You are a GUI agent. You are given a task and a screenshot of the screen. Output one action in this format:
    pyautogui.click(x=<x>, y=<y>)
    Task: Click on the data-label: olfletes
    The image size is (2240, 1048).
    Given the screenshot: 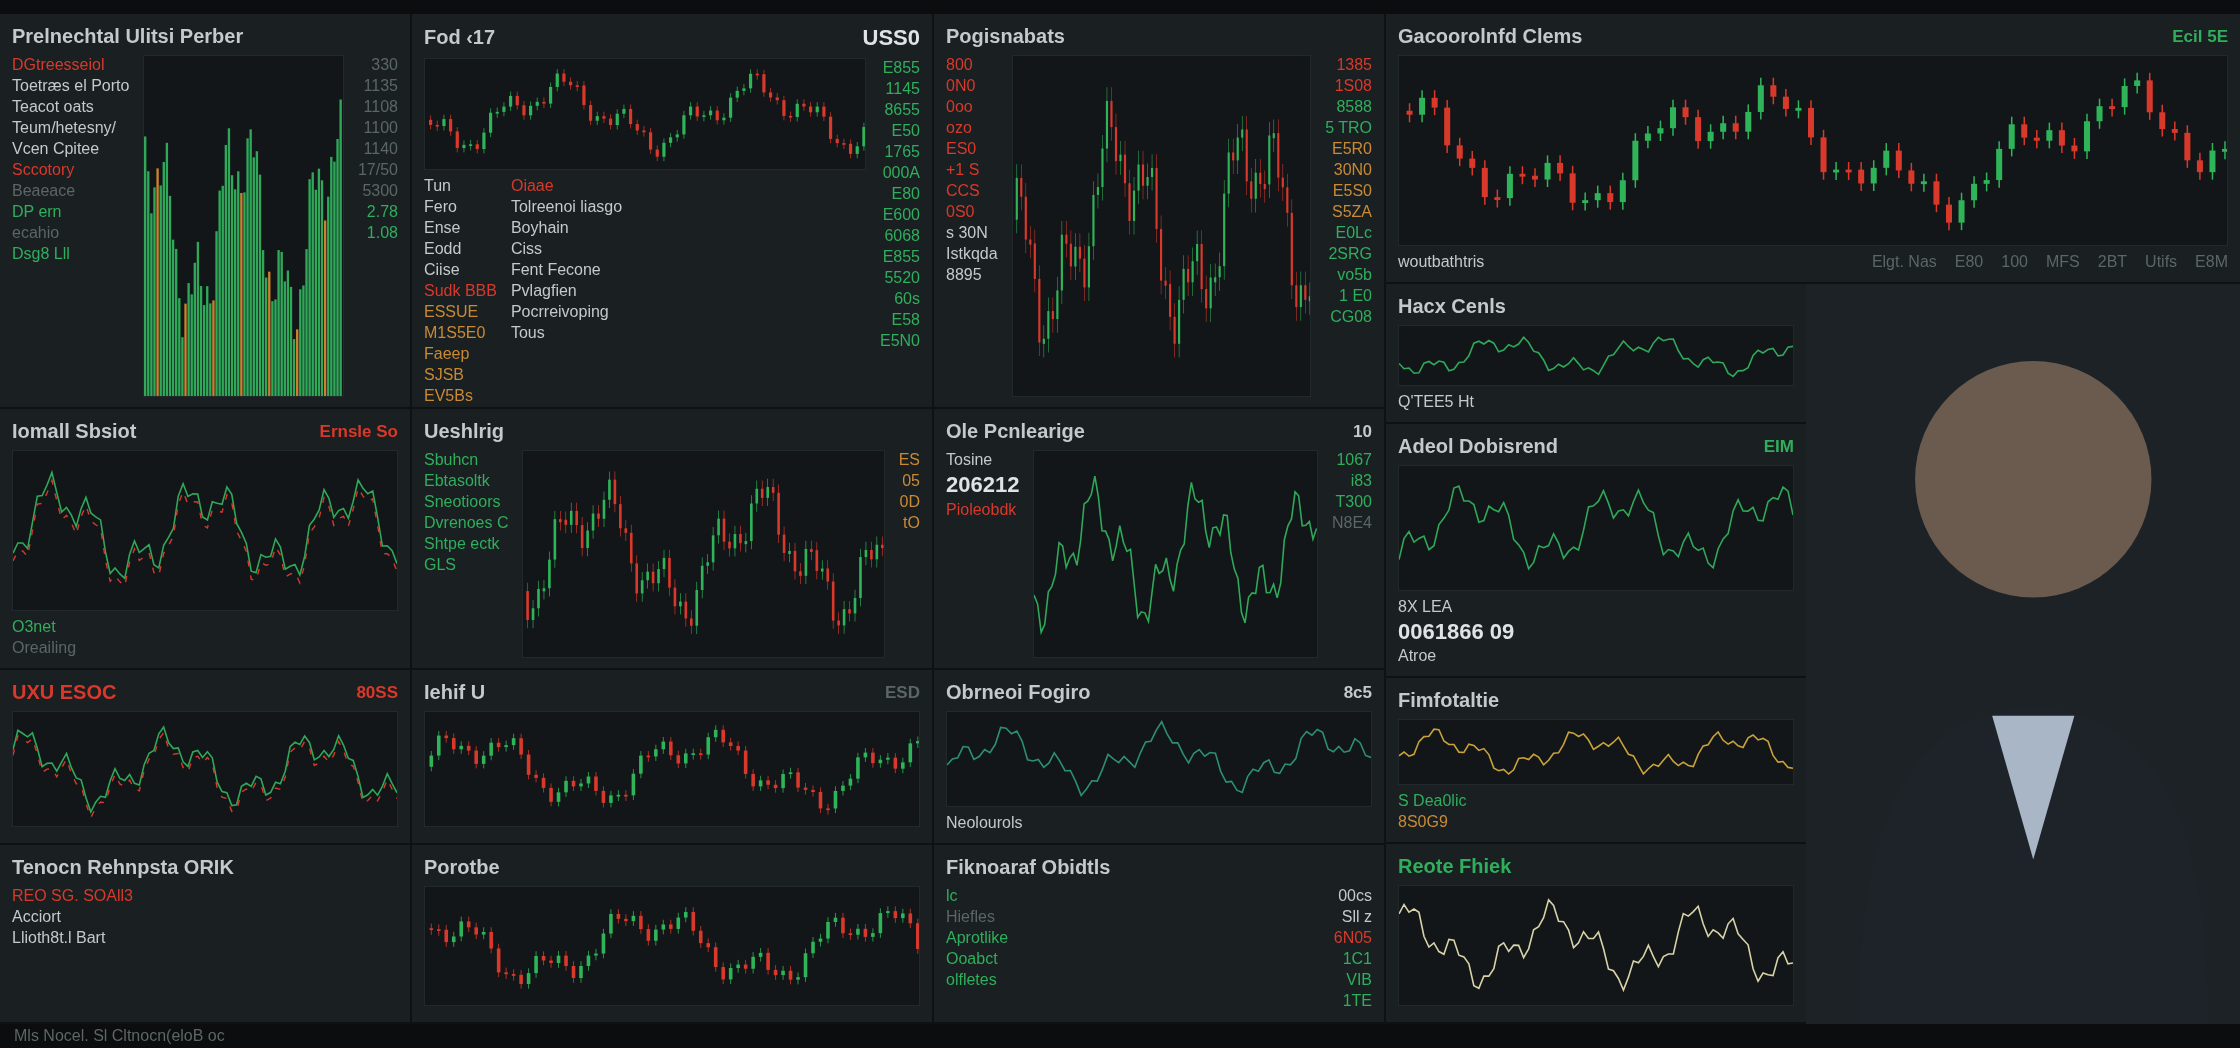 What is the action you would take?
    pyautogui.click(x=972, y=979)
    